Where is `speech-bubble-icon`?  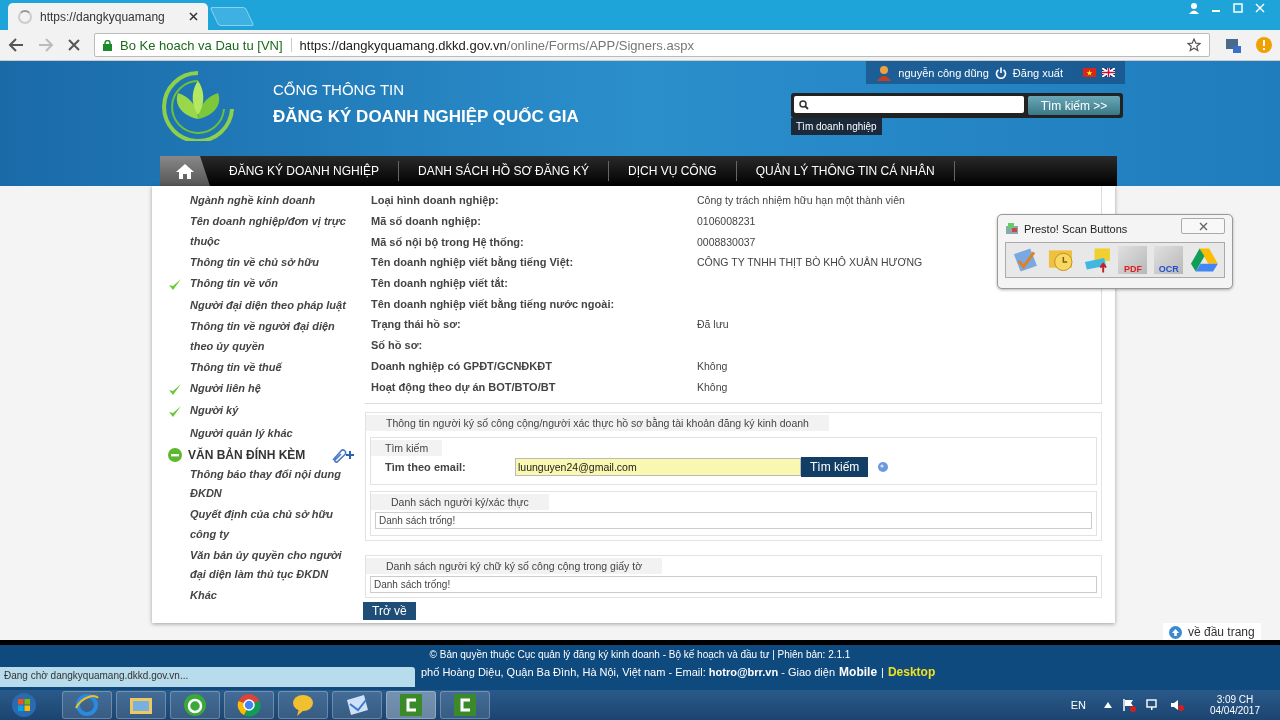 speech-bubble-icon is located at coordinates (303, 705).